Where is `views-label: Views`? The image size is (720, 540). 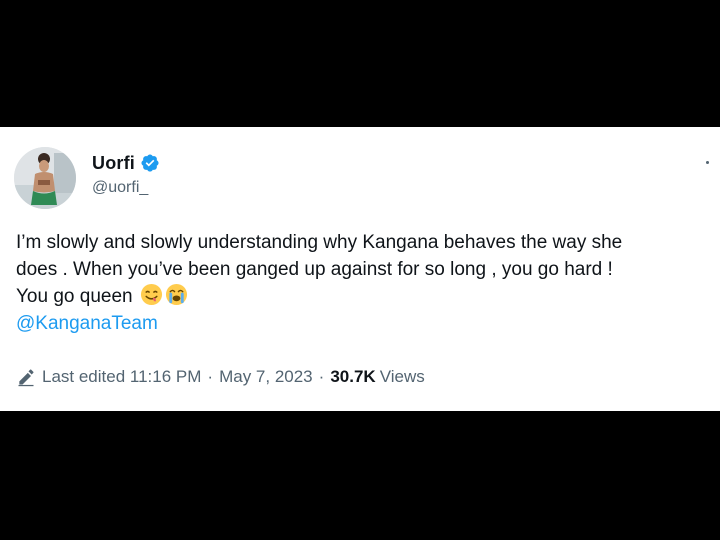
views-label: Views is located at coordinates (402, 376).